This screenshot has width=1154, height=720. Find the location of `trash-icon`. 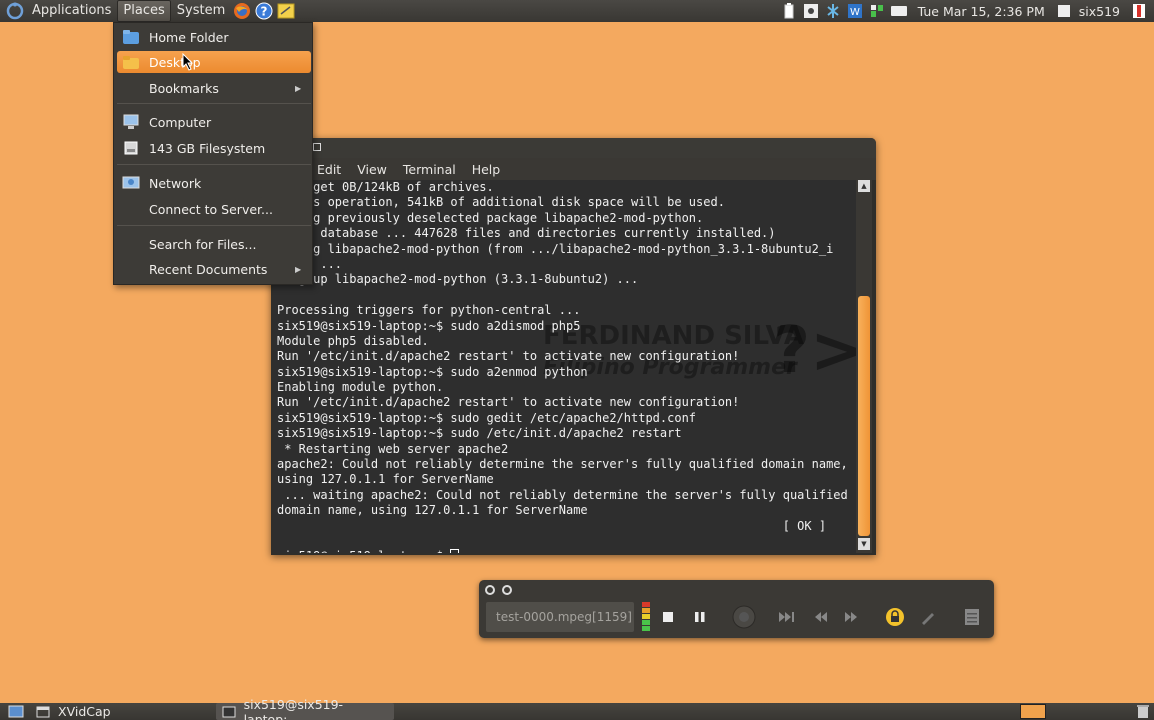

trash-icon is located at coordinates (1143, 711).